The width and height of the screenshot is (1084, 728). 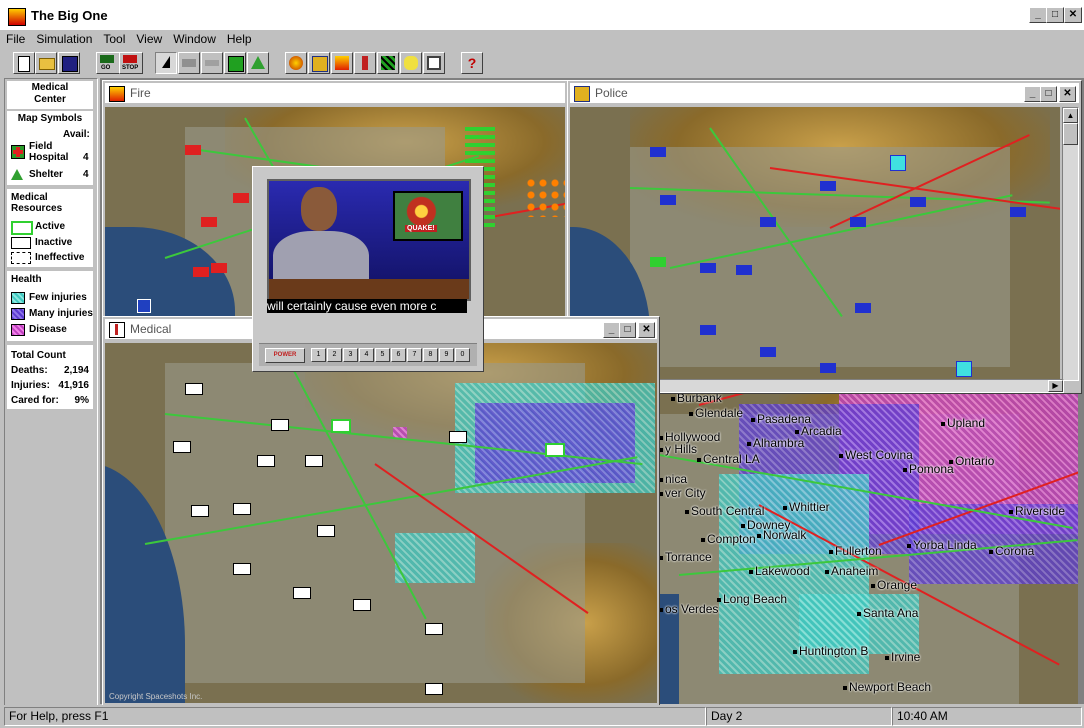 I want to click on police-window-caption: Police _ □ ✕, so click(x=824, y=93).